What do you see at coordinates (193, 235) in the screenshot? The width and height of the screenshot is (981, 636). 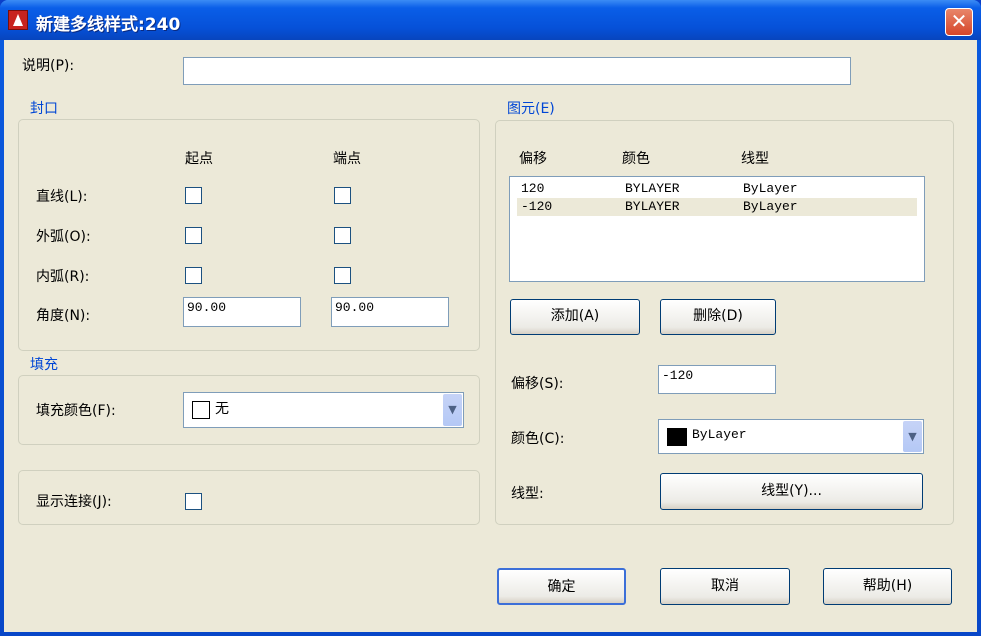 I see `outer-arc-start-checkbox` at bounding box center [193, 235].